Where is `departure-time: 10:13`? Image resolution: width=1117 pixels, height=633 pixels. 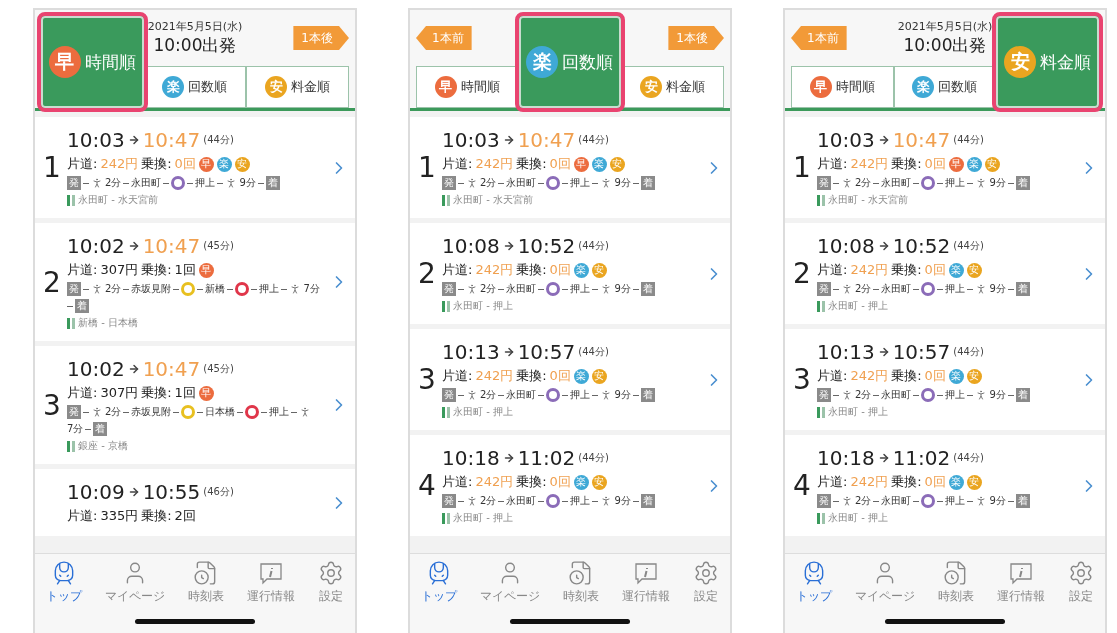
departure-time: 10:13 is located at coordinates (846, 352).